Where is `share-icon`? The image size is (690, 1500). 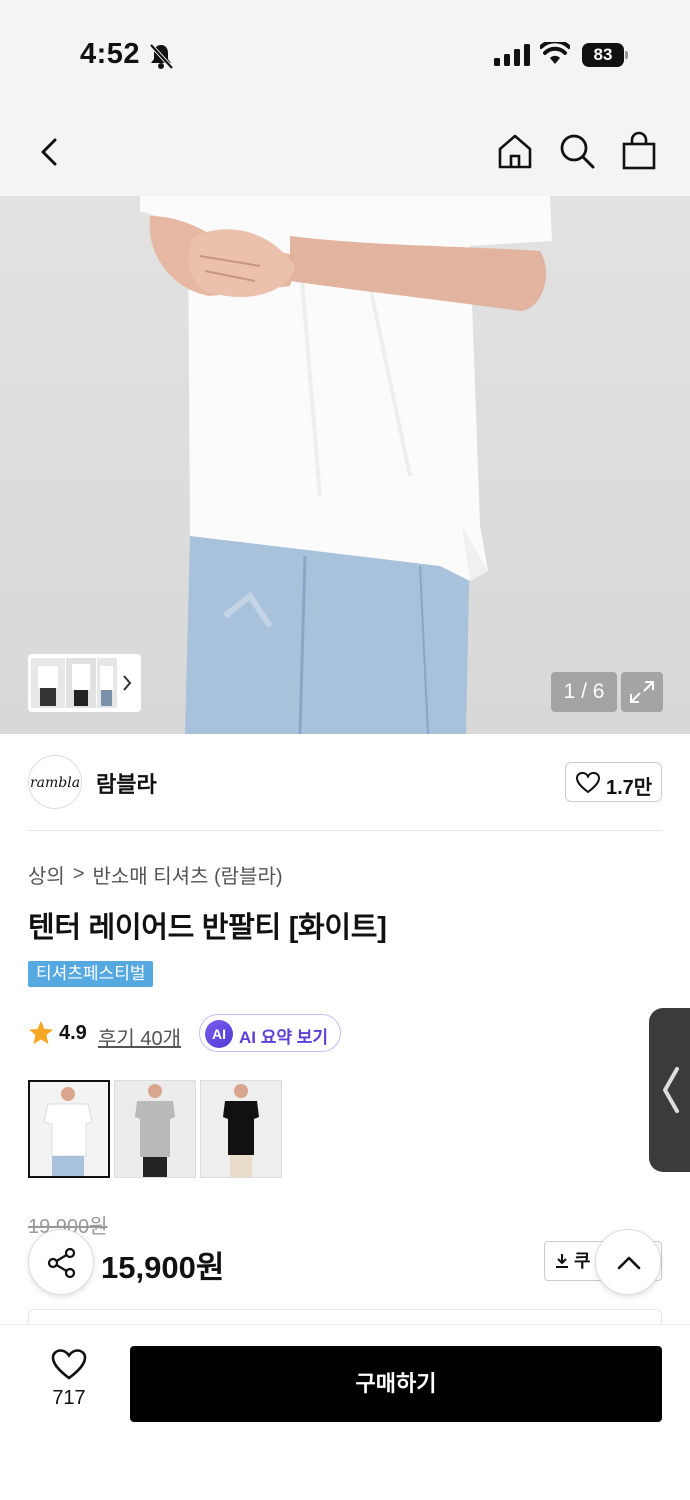
share-icon is located at coordinates (61, 1263).